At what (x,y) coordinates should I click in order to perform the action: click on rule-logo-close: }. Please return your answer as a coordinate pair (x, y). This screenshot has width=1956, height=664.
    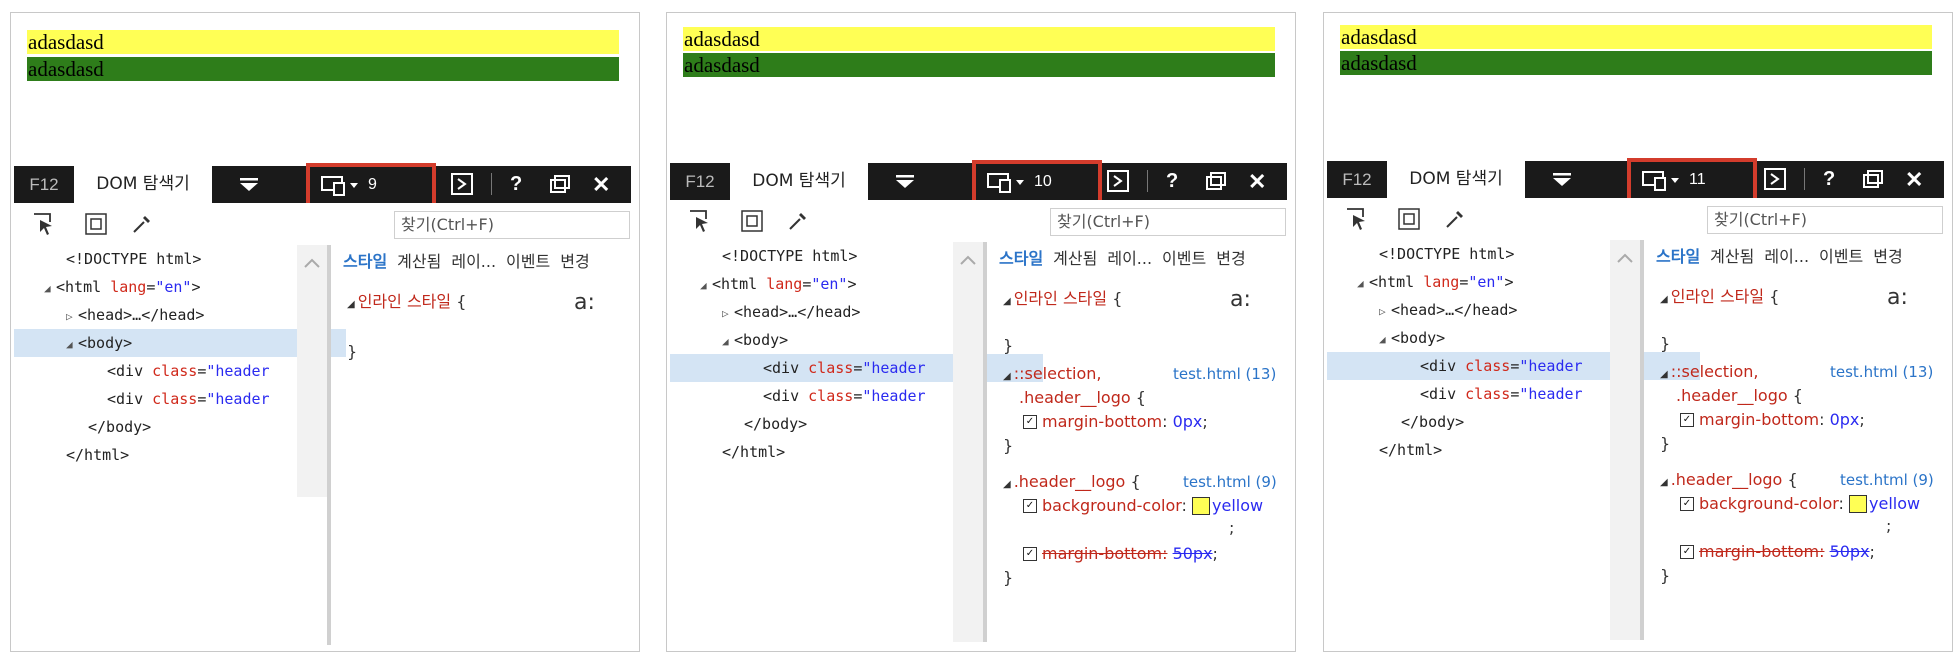
    Looking at the image, I should click on (1665, 575).